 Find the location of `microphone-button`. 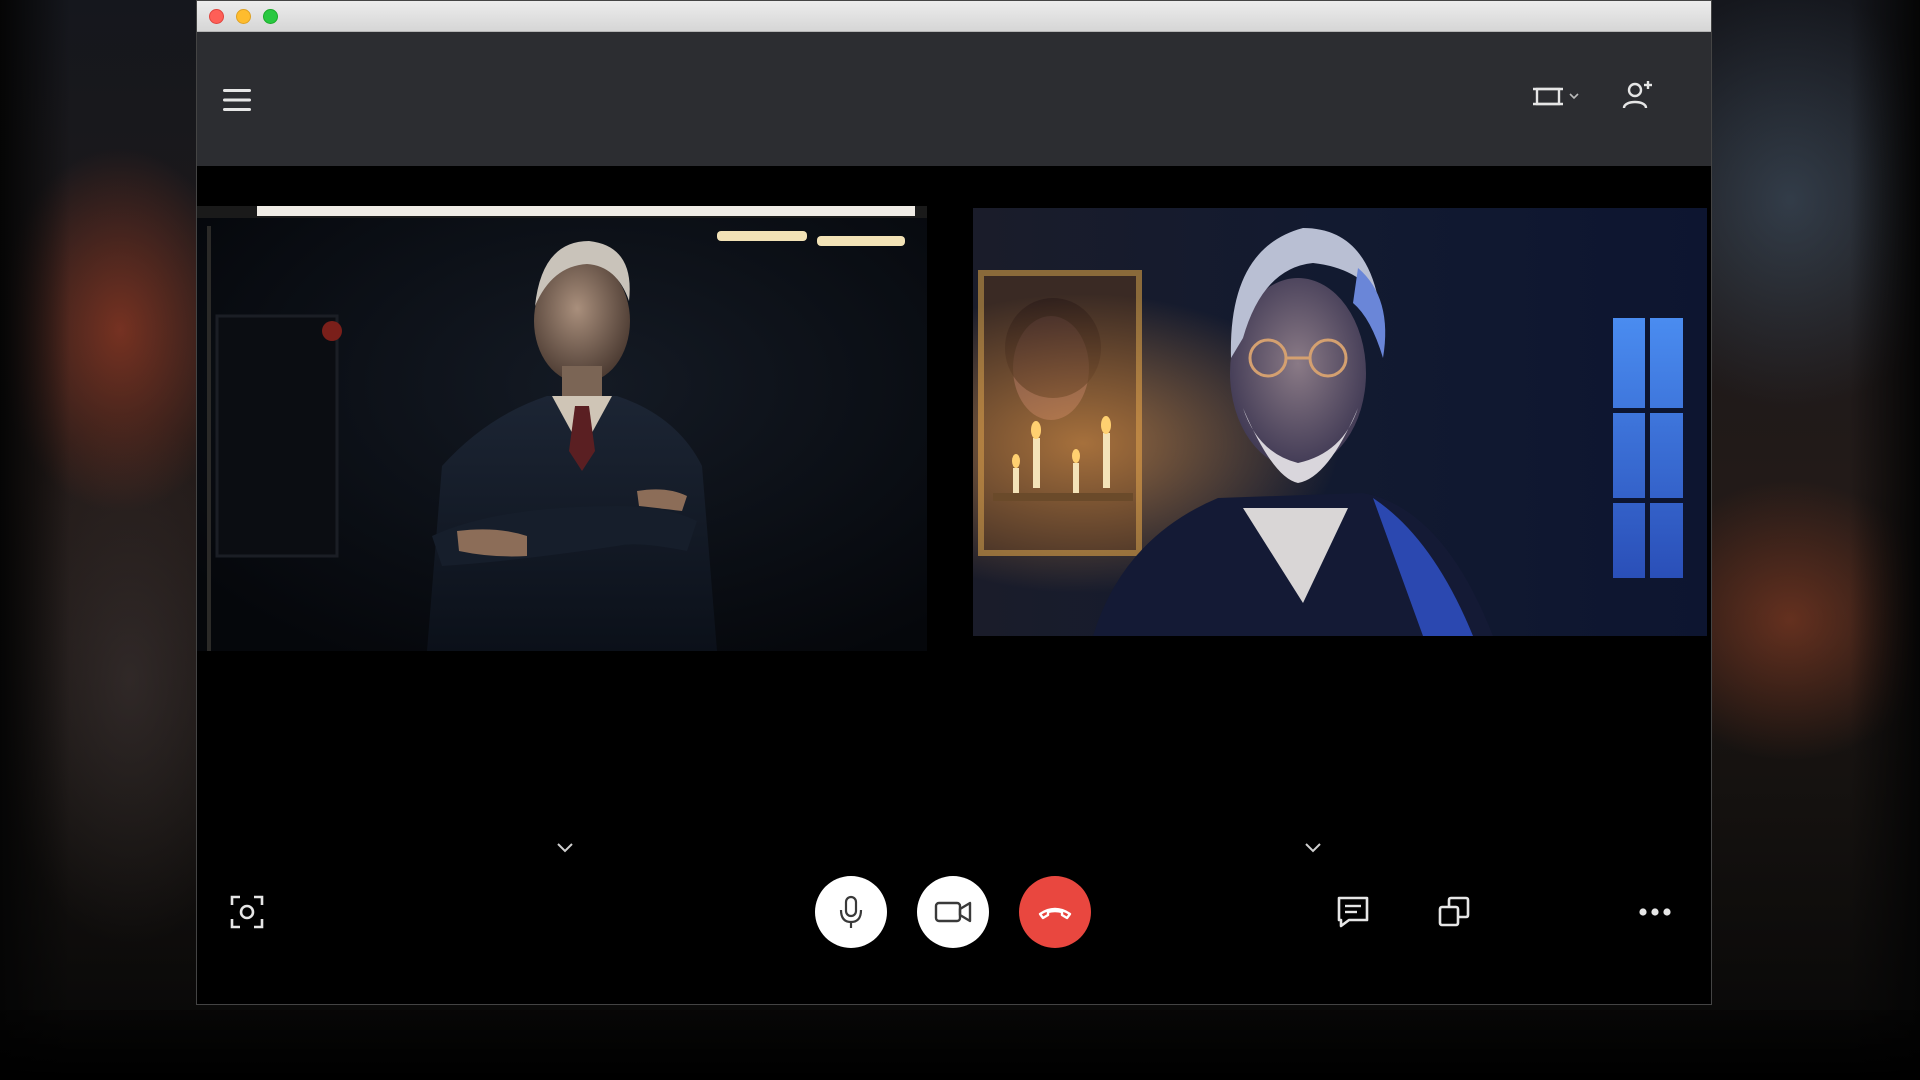

microphone-button is located at coordinates (851, 912).